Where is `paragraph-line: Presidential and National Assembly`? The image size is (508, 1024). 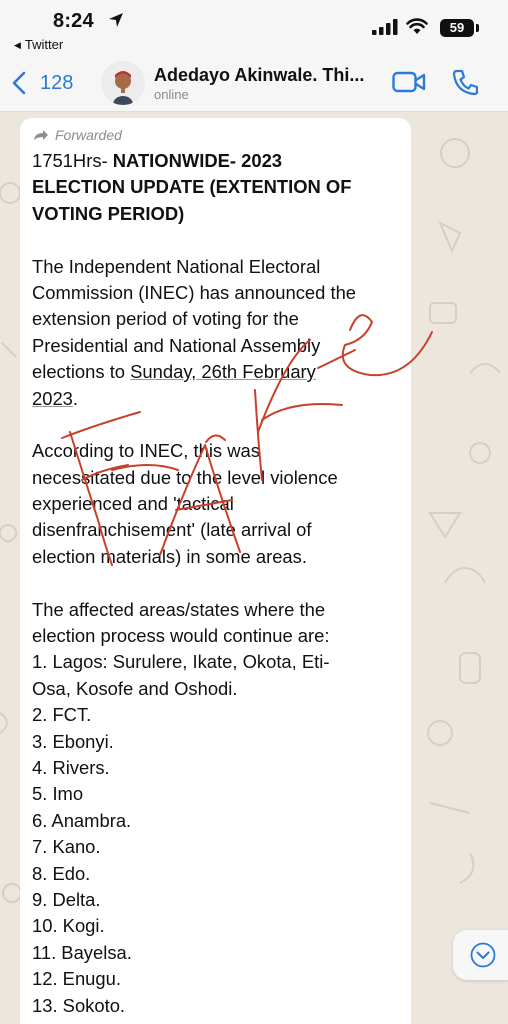 paragraph-line: Presidential and National Assembly is located at coordinates (176, 345).